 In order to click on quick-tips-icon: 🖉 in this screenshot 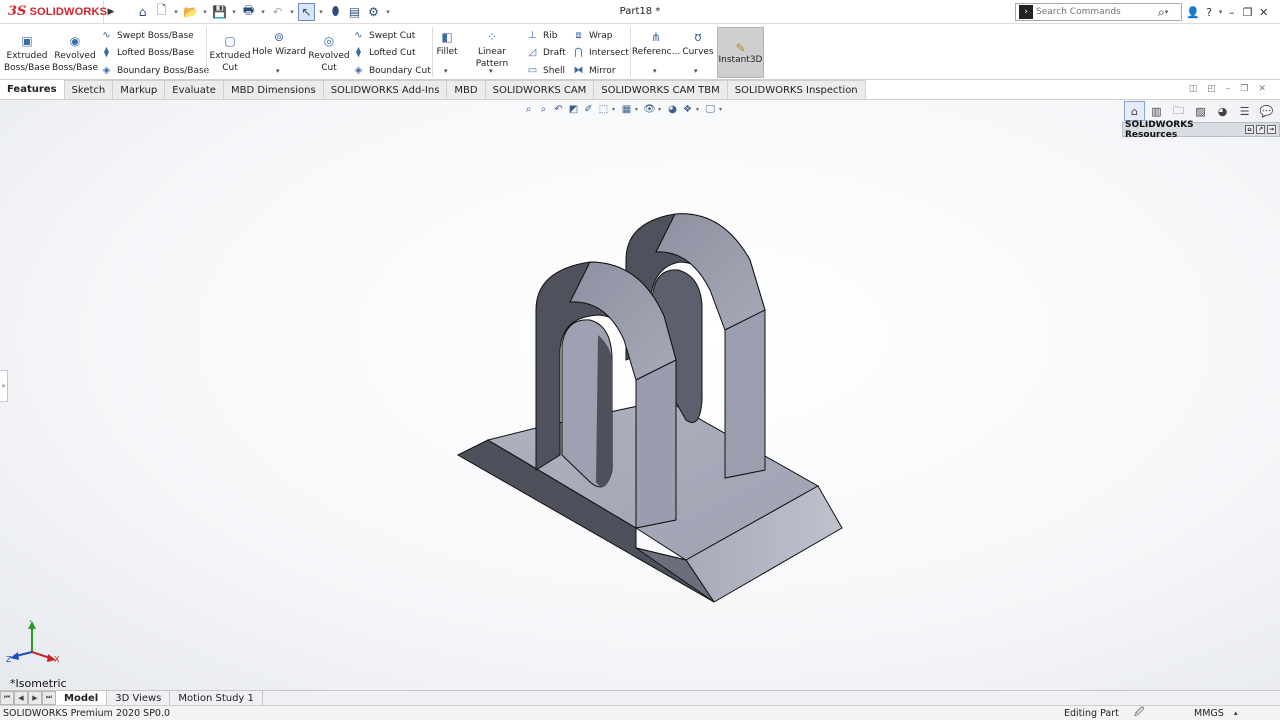, I will do `click(1164, 712)`.